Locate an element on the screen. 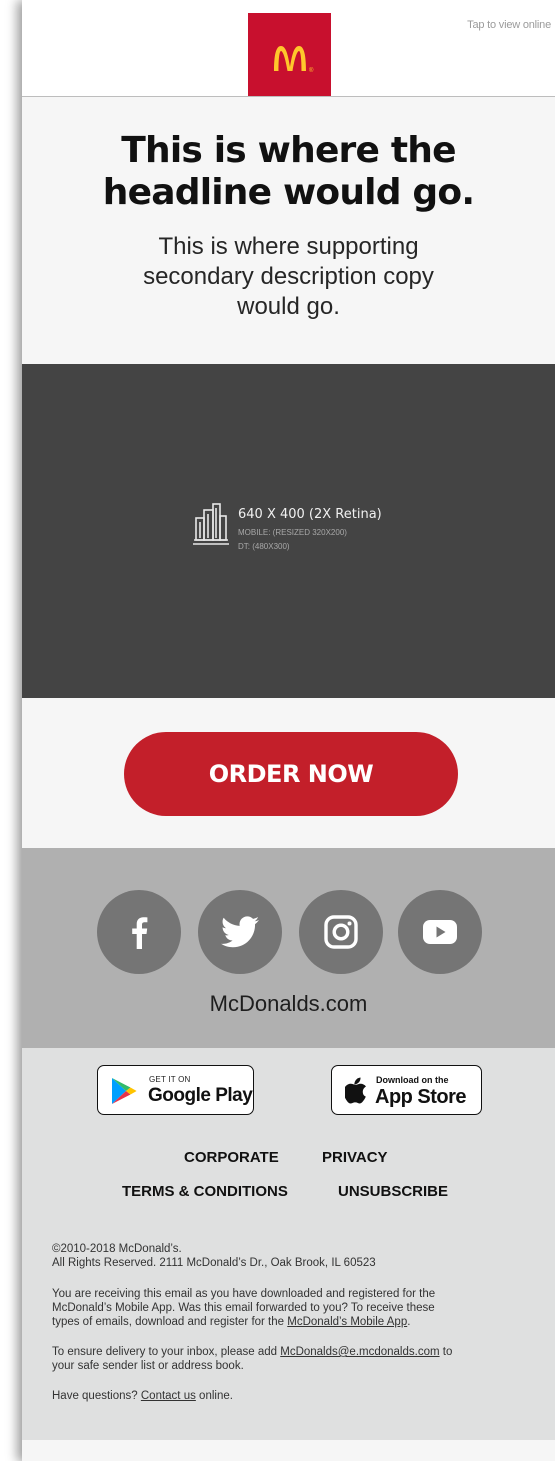 This screenshot has height=1461, width=555. questions-suffix: online. is located at coordinates (214, 1396).